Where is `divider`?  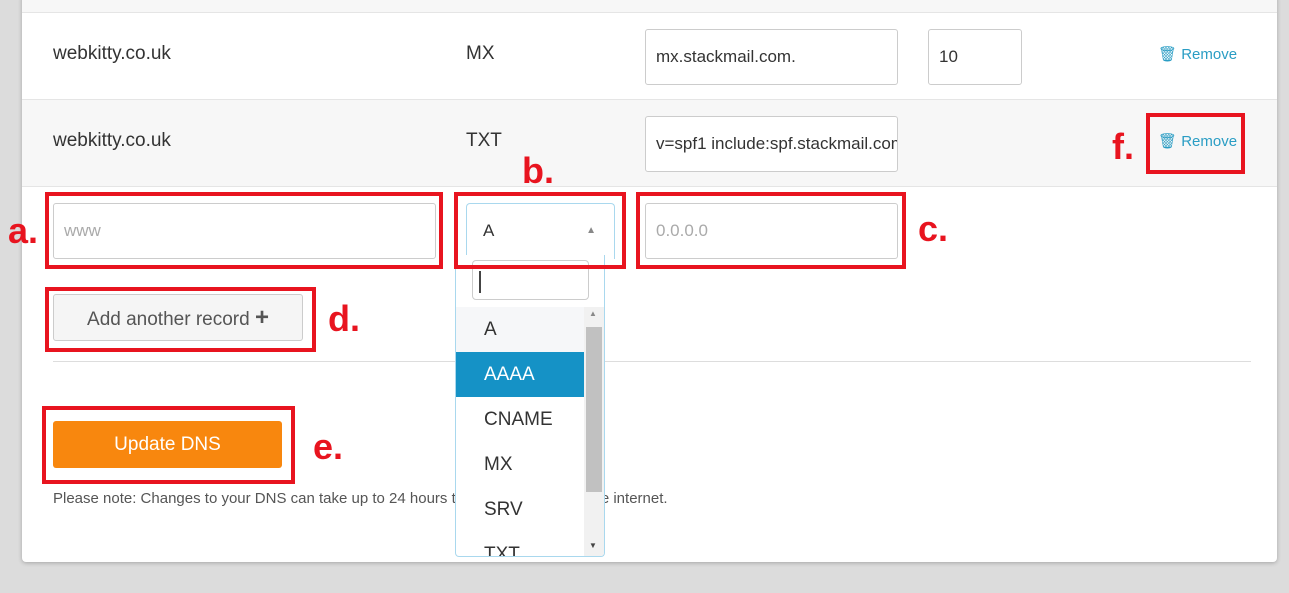
divider is located at coordinates (652, 361).